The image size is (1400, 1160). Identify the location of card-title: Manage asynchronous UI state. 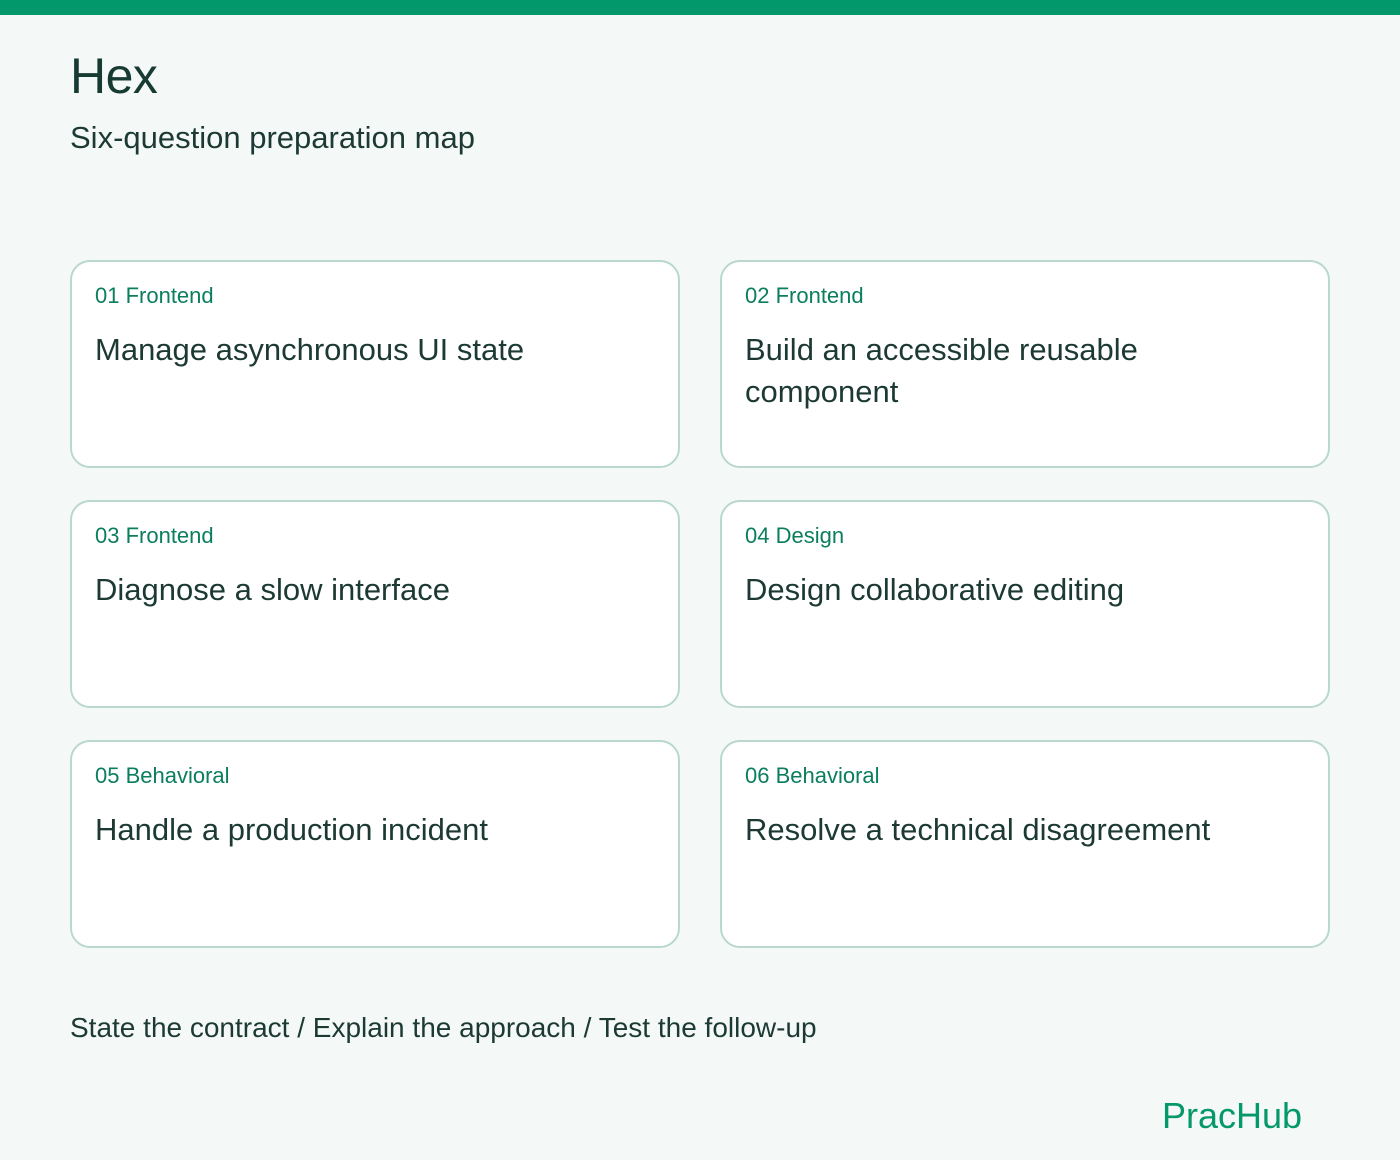
(310, 349).